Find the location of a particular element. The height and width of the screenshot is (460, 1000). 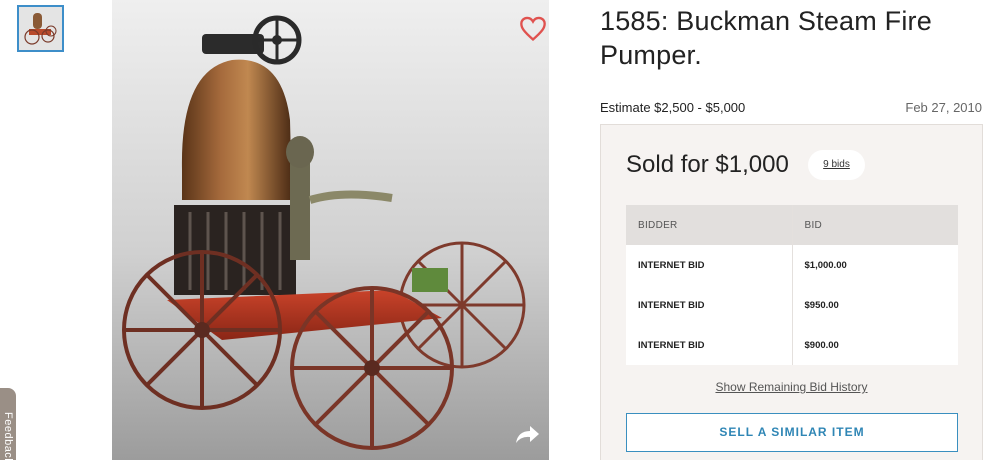

thumbnail-image is located at coordinates (40, 28).